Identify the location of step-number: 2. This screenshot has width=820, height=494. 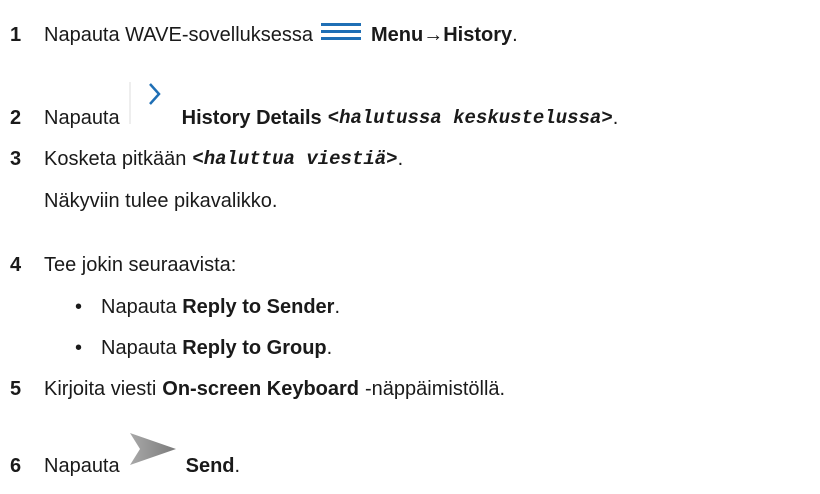
(16, 117).